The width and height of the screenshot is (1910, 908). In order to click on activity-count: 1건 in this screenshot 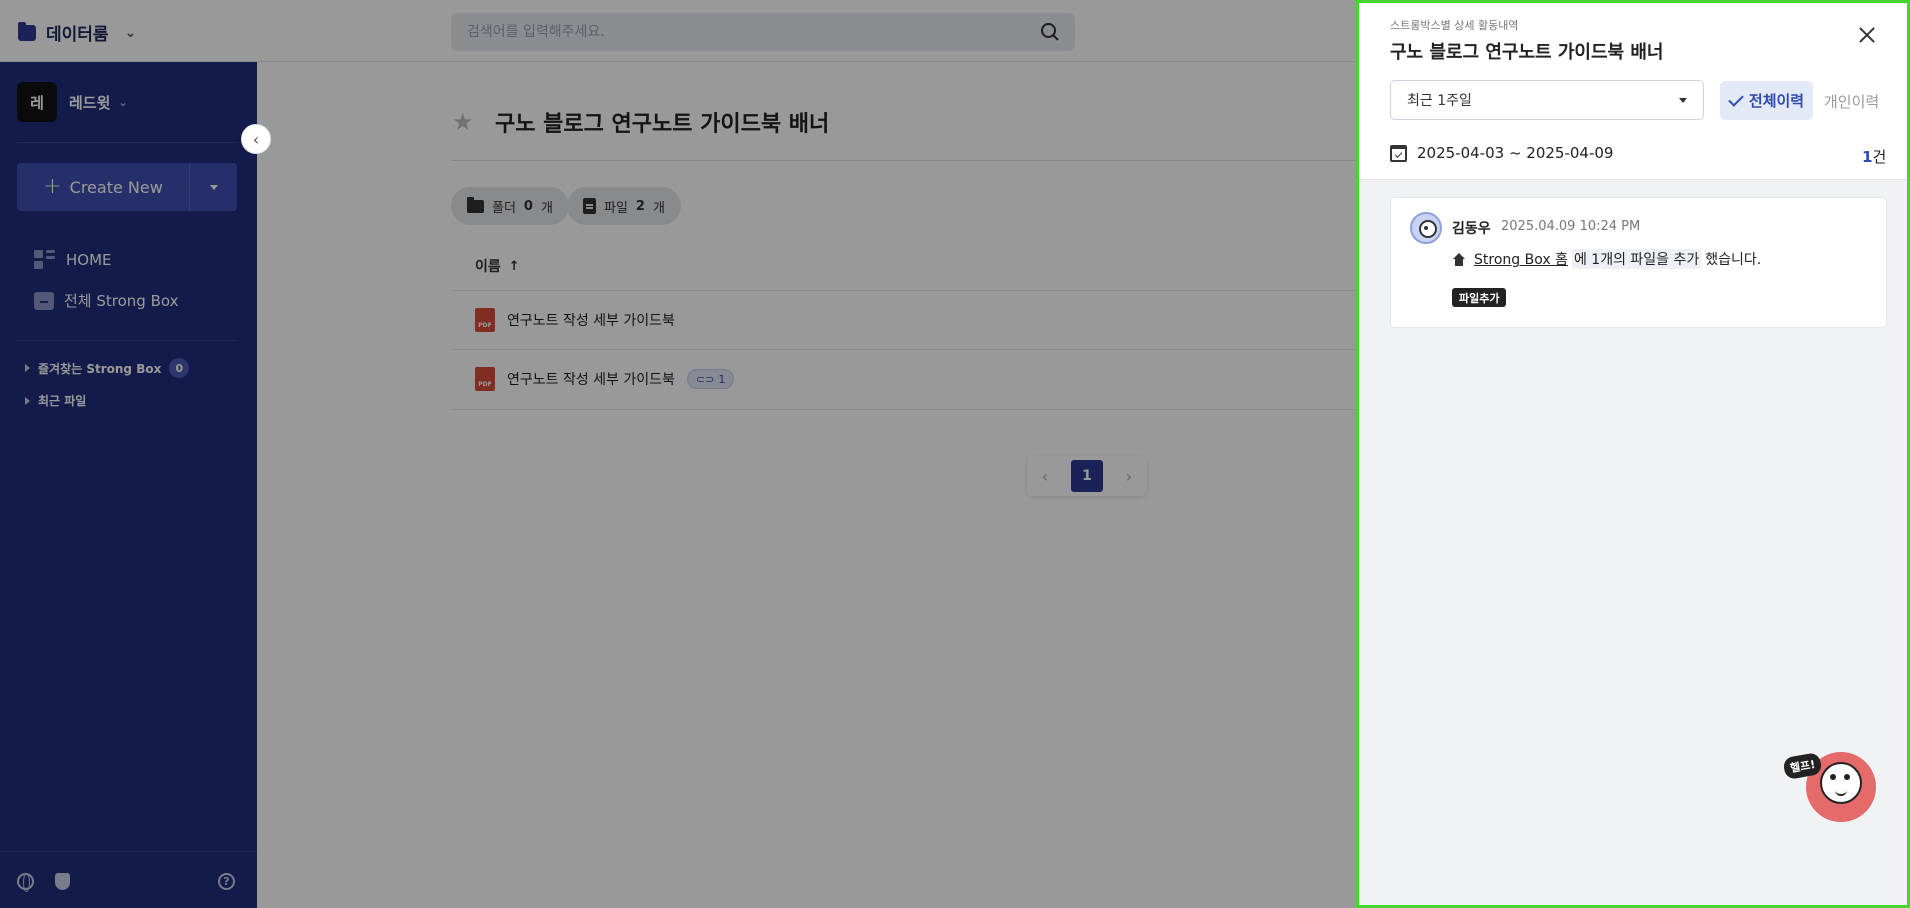, I will do `click(1874, 156)`.